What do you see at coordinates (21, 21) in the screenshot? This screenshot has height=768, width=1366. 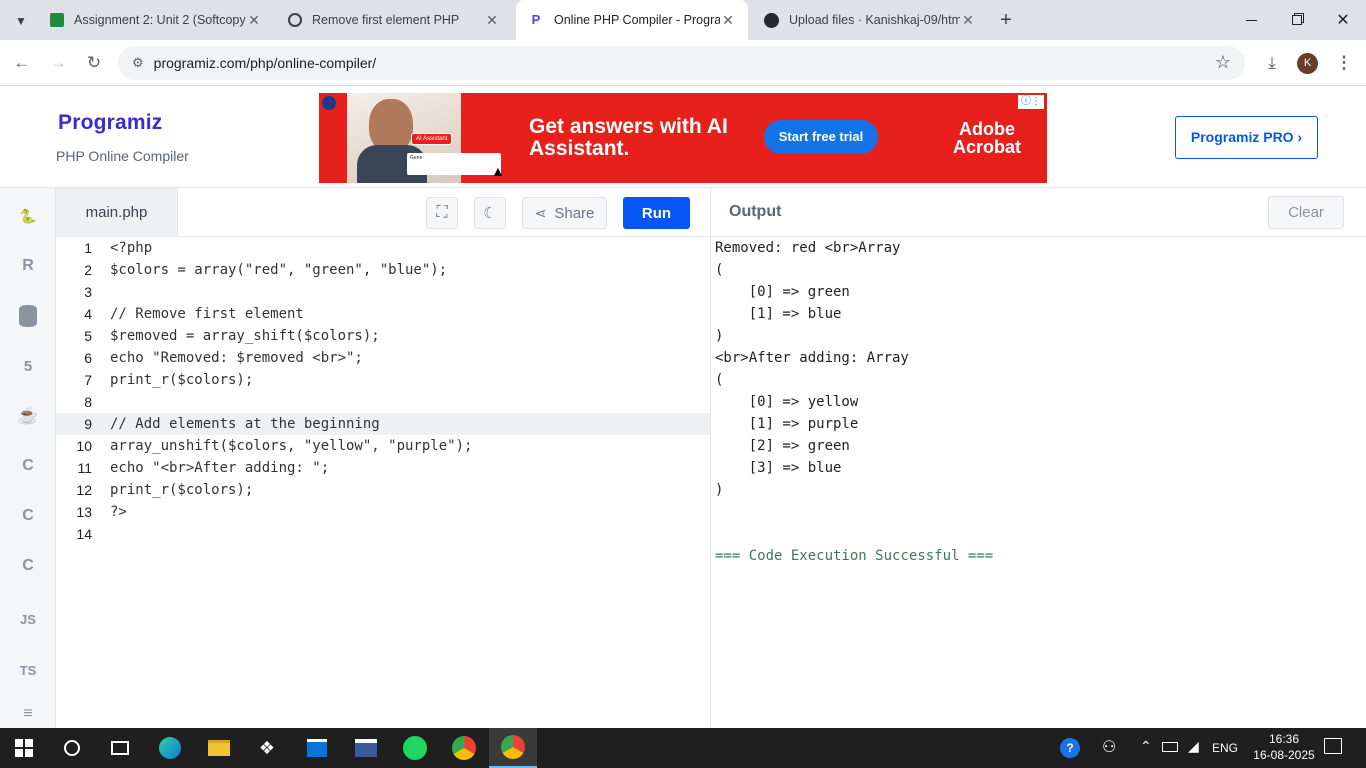 I see `tab-search-icon: ▼` at bounding box center [21, 21].